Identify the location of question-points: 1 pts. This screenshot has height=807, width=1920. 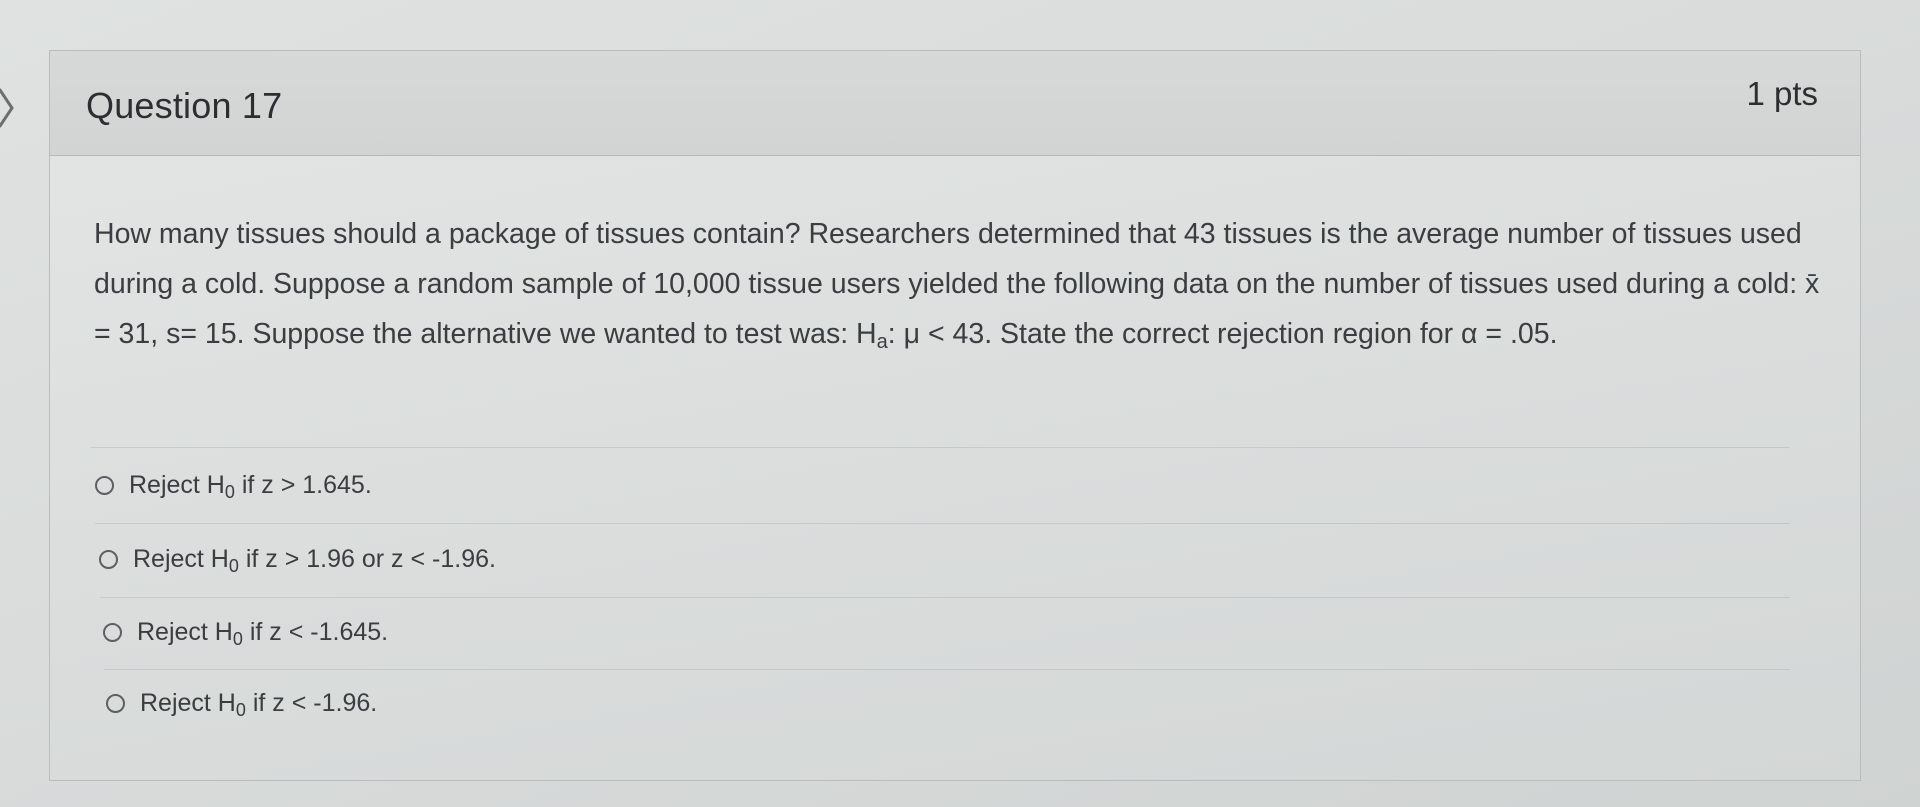
(1782, 93).